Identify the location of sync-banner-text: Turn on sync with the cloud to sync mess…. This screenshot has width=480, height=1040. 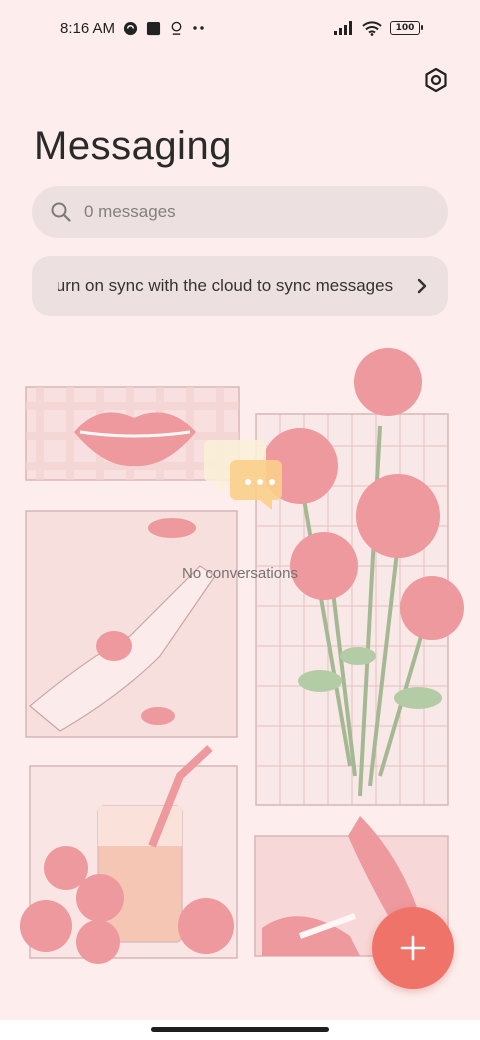
(226, 285).